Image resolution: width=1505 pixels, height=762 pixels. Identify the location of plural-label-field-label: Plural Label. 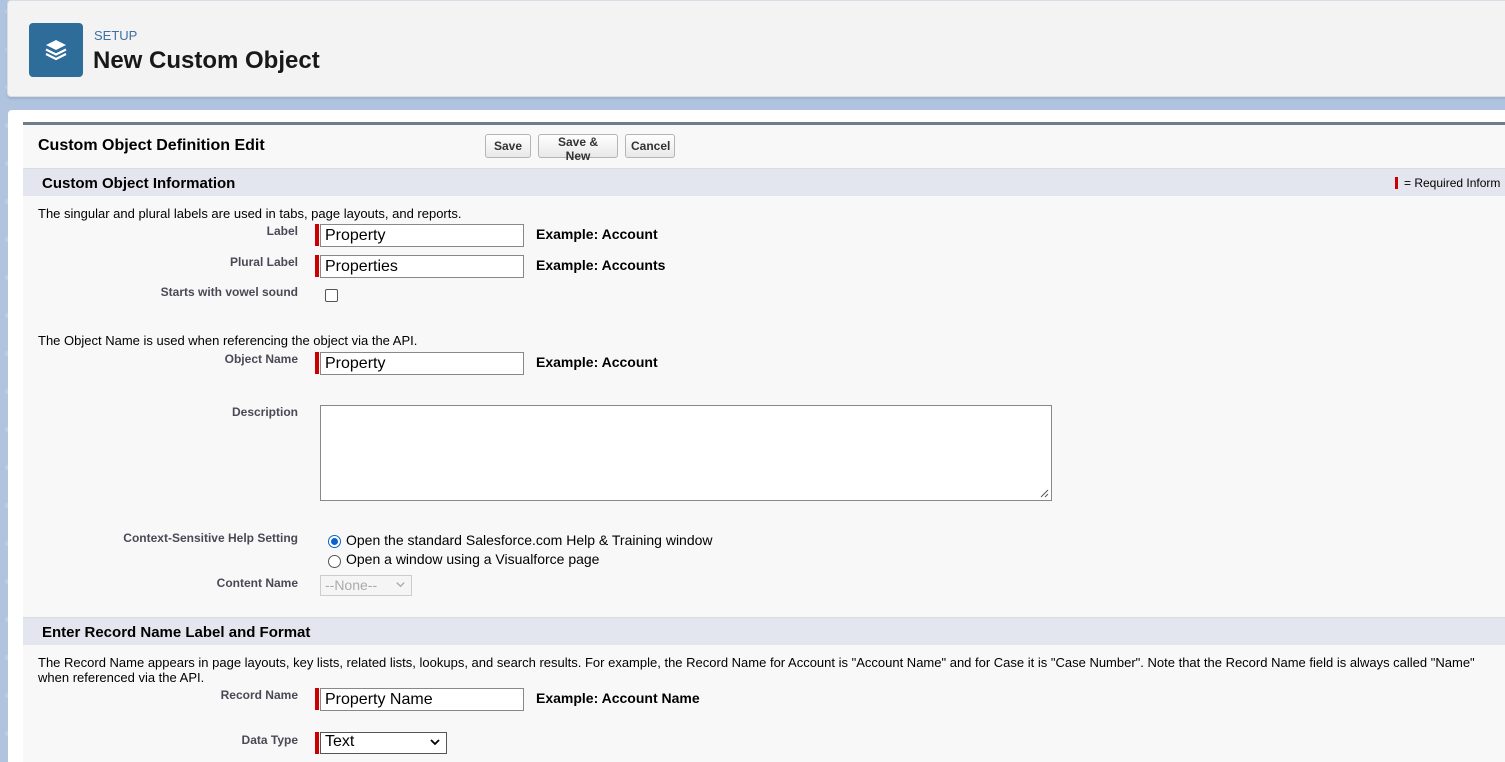
(263, 262).